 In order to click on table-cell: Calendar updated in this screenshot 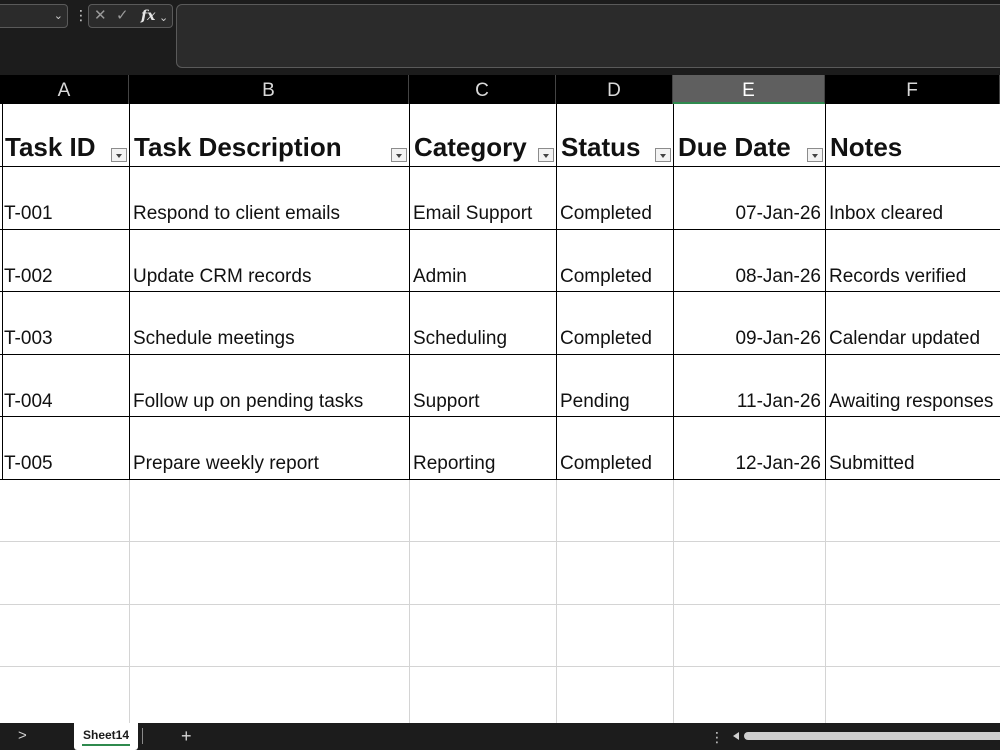, I will do `click(904, 339)`.